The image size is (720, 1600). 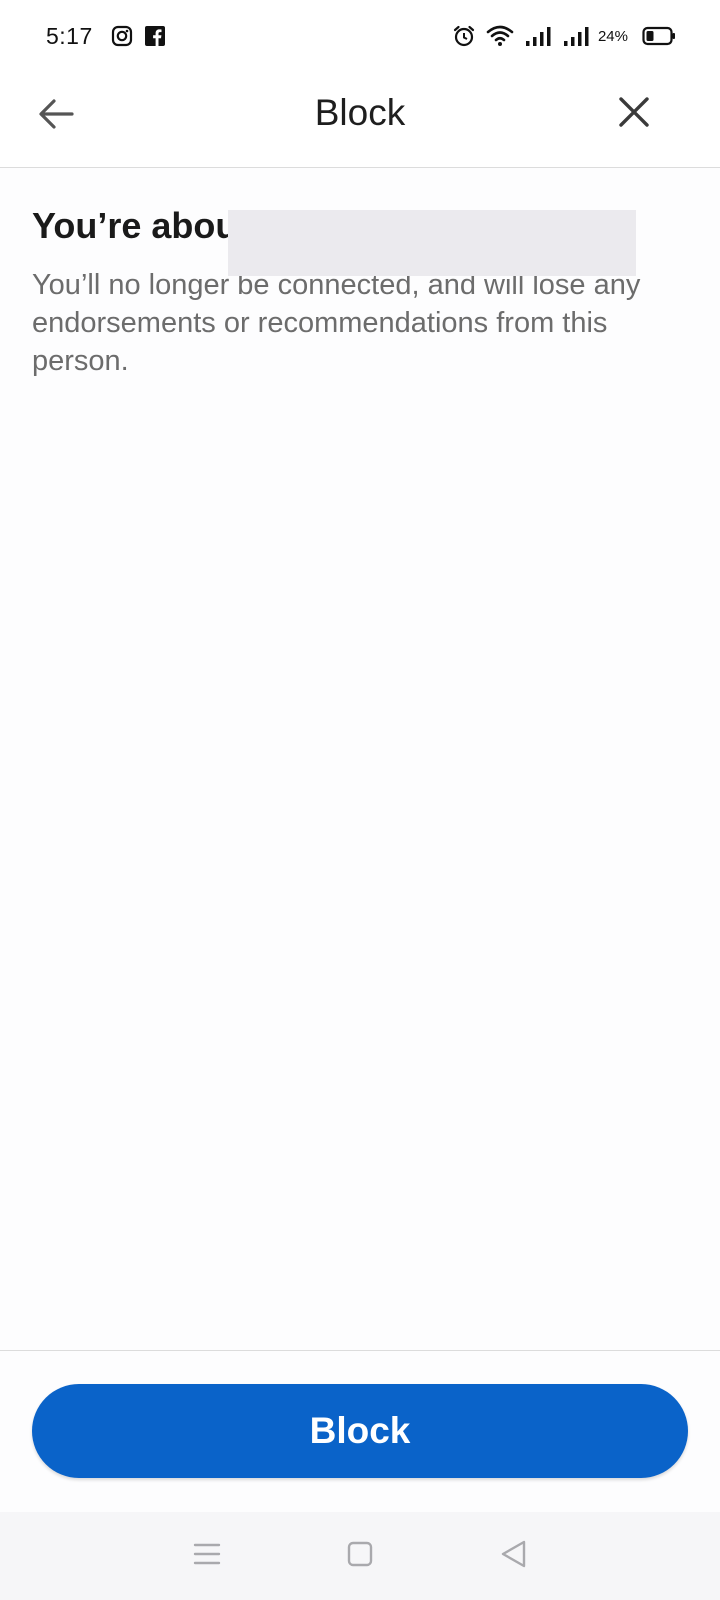 What do you see at coordinates (360, 1431) in the screenshot?
I see `block-button: Block` at bounding box center [360, 1431].